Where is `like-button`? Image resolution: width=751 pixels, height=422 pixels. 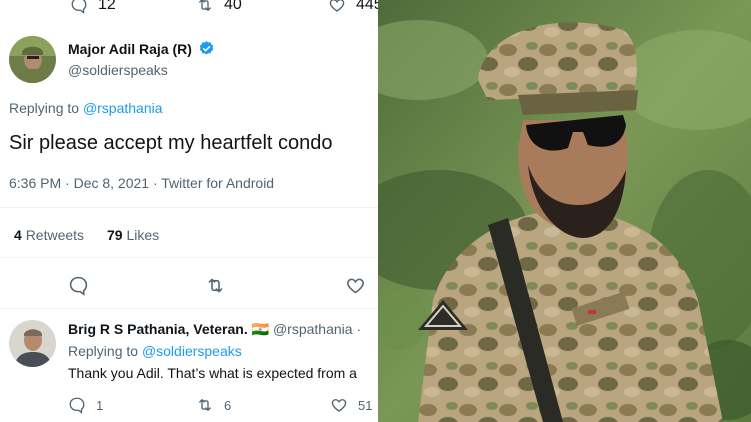 like-button is located at coordinates (355, 285).